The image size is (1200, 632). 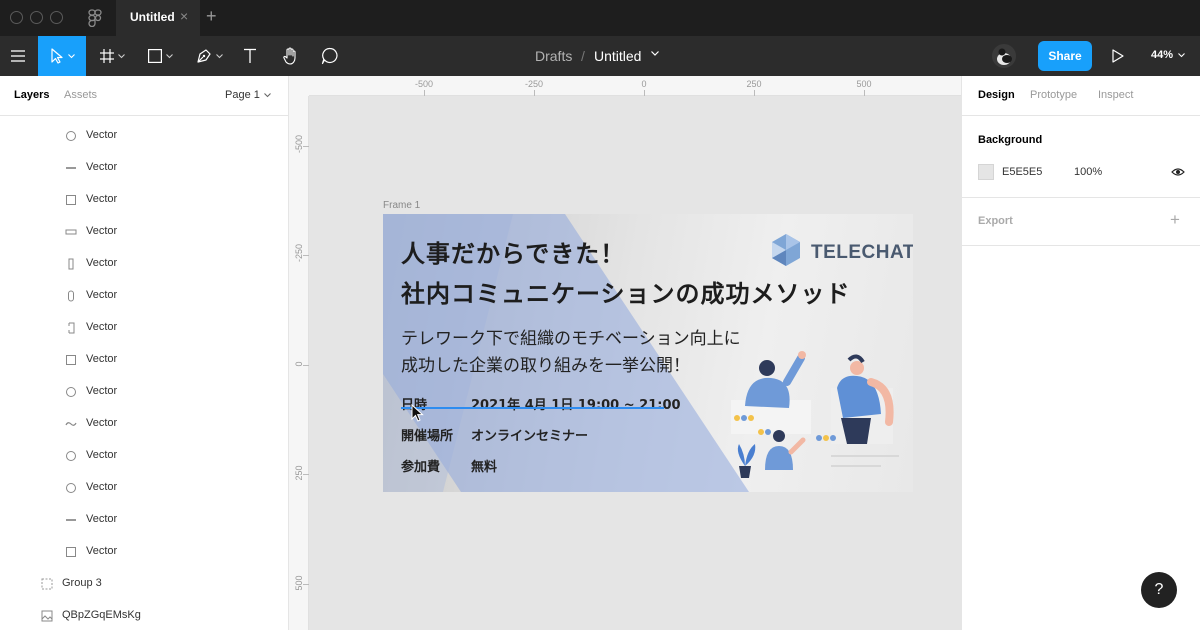 What do you see at coordinates (112, 56) in the screenshot?
I see `frame-tool-button` at bounding box center [112, 56].